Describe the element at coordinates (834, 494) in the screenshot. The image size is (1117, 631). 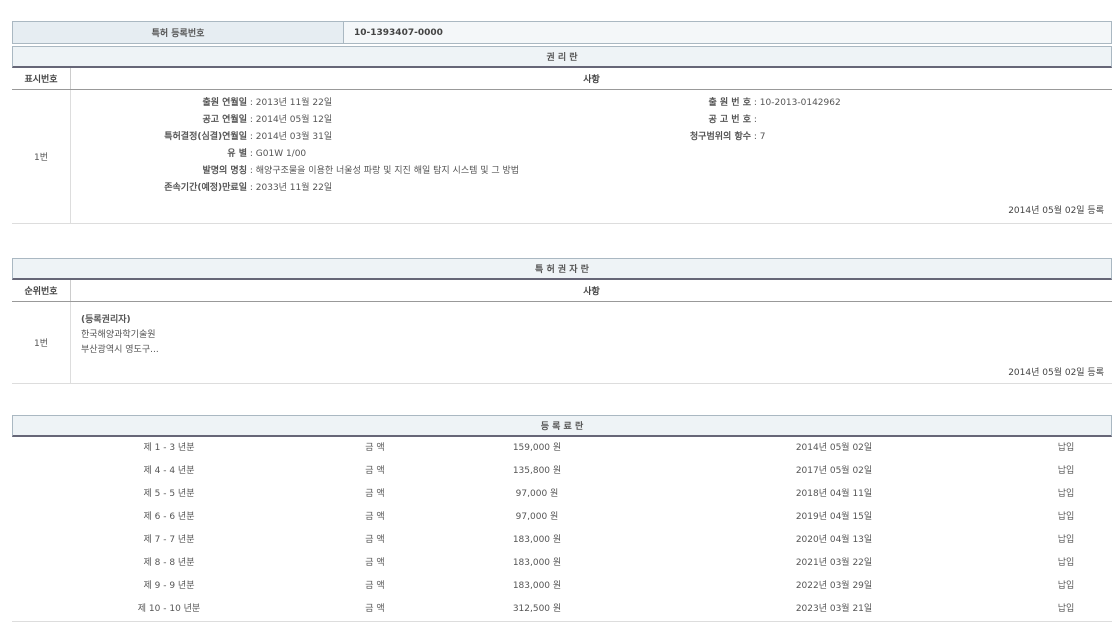
I see `fee-date: 2018년 04월 11일` at that location.